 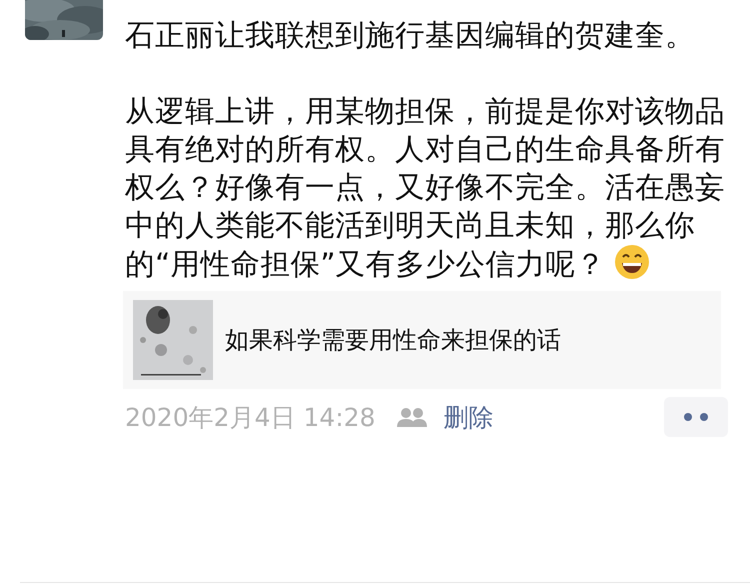 I want to click on people-icon, so click(x=412, y=417).